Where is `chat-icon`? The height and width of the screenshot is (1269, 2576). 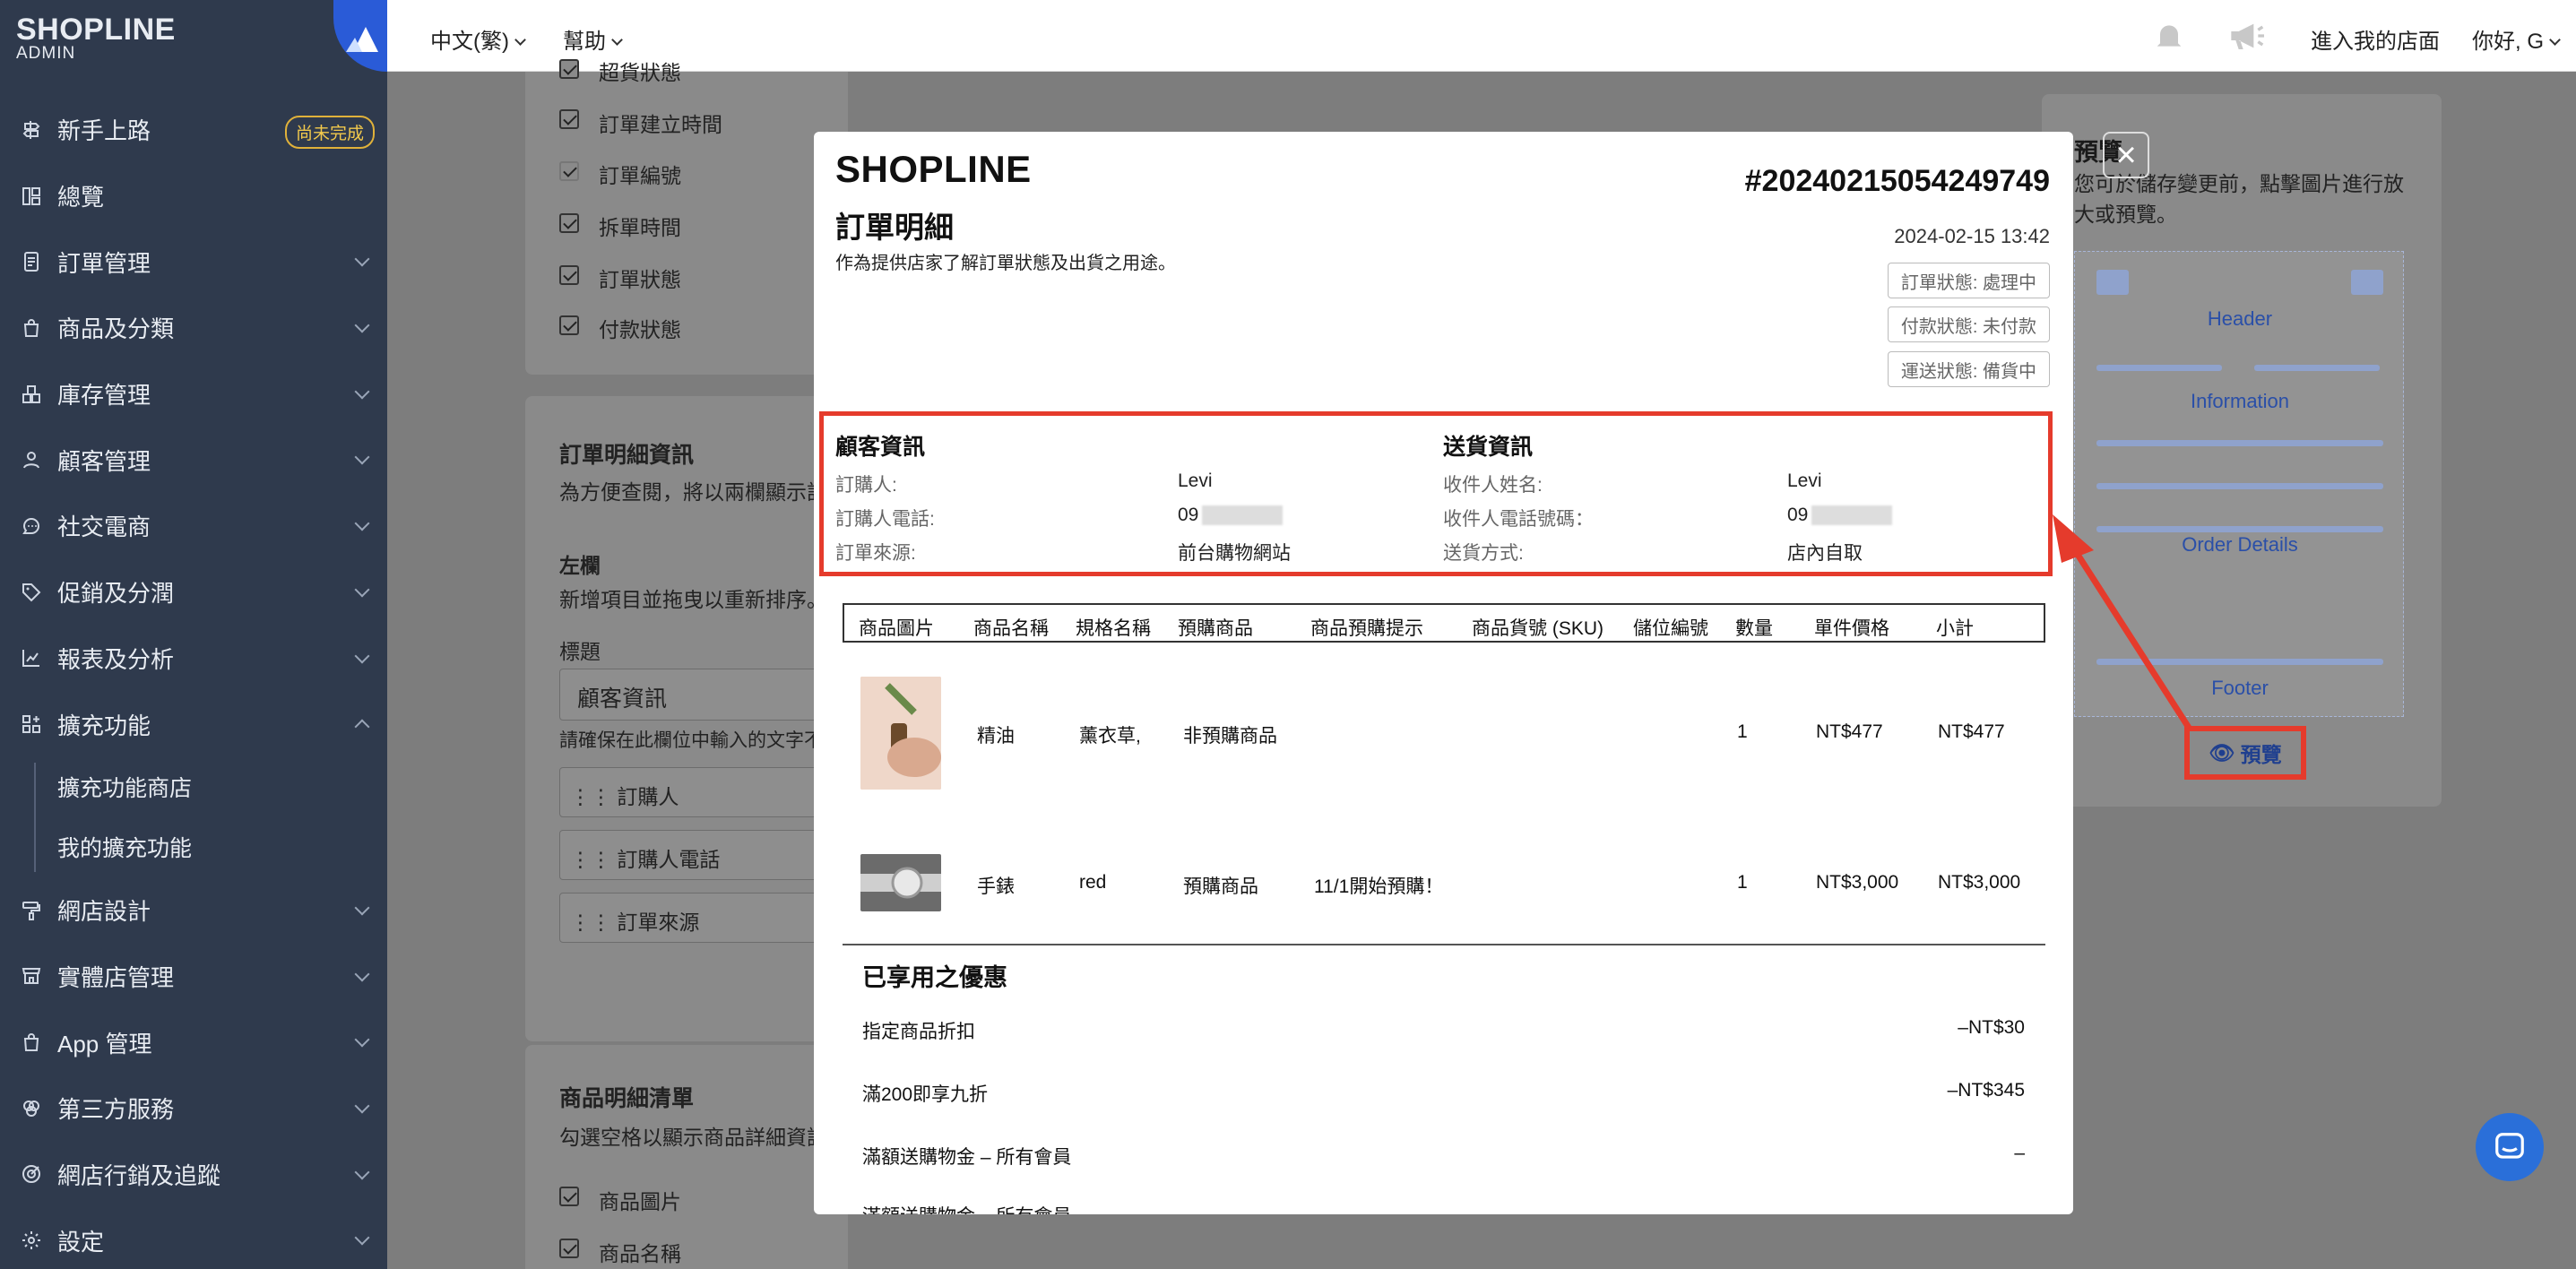
chat-icon is located at coordinates (2509, 1146).